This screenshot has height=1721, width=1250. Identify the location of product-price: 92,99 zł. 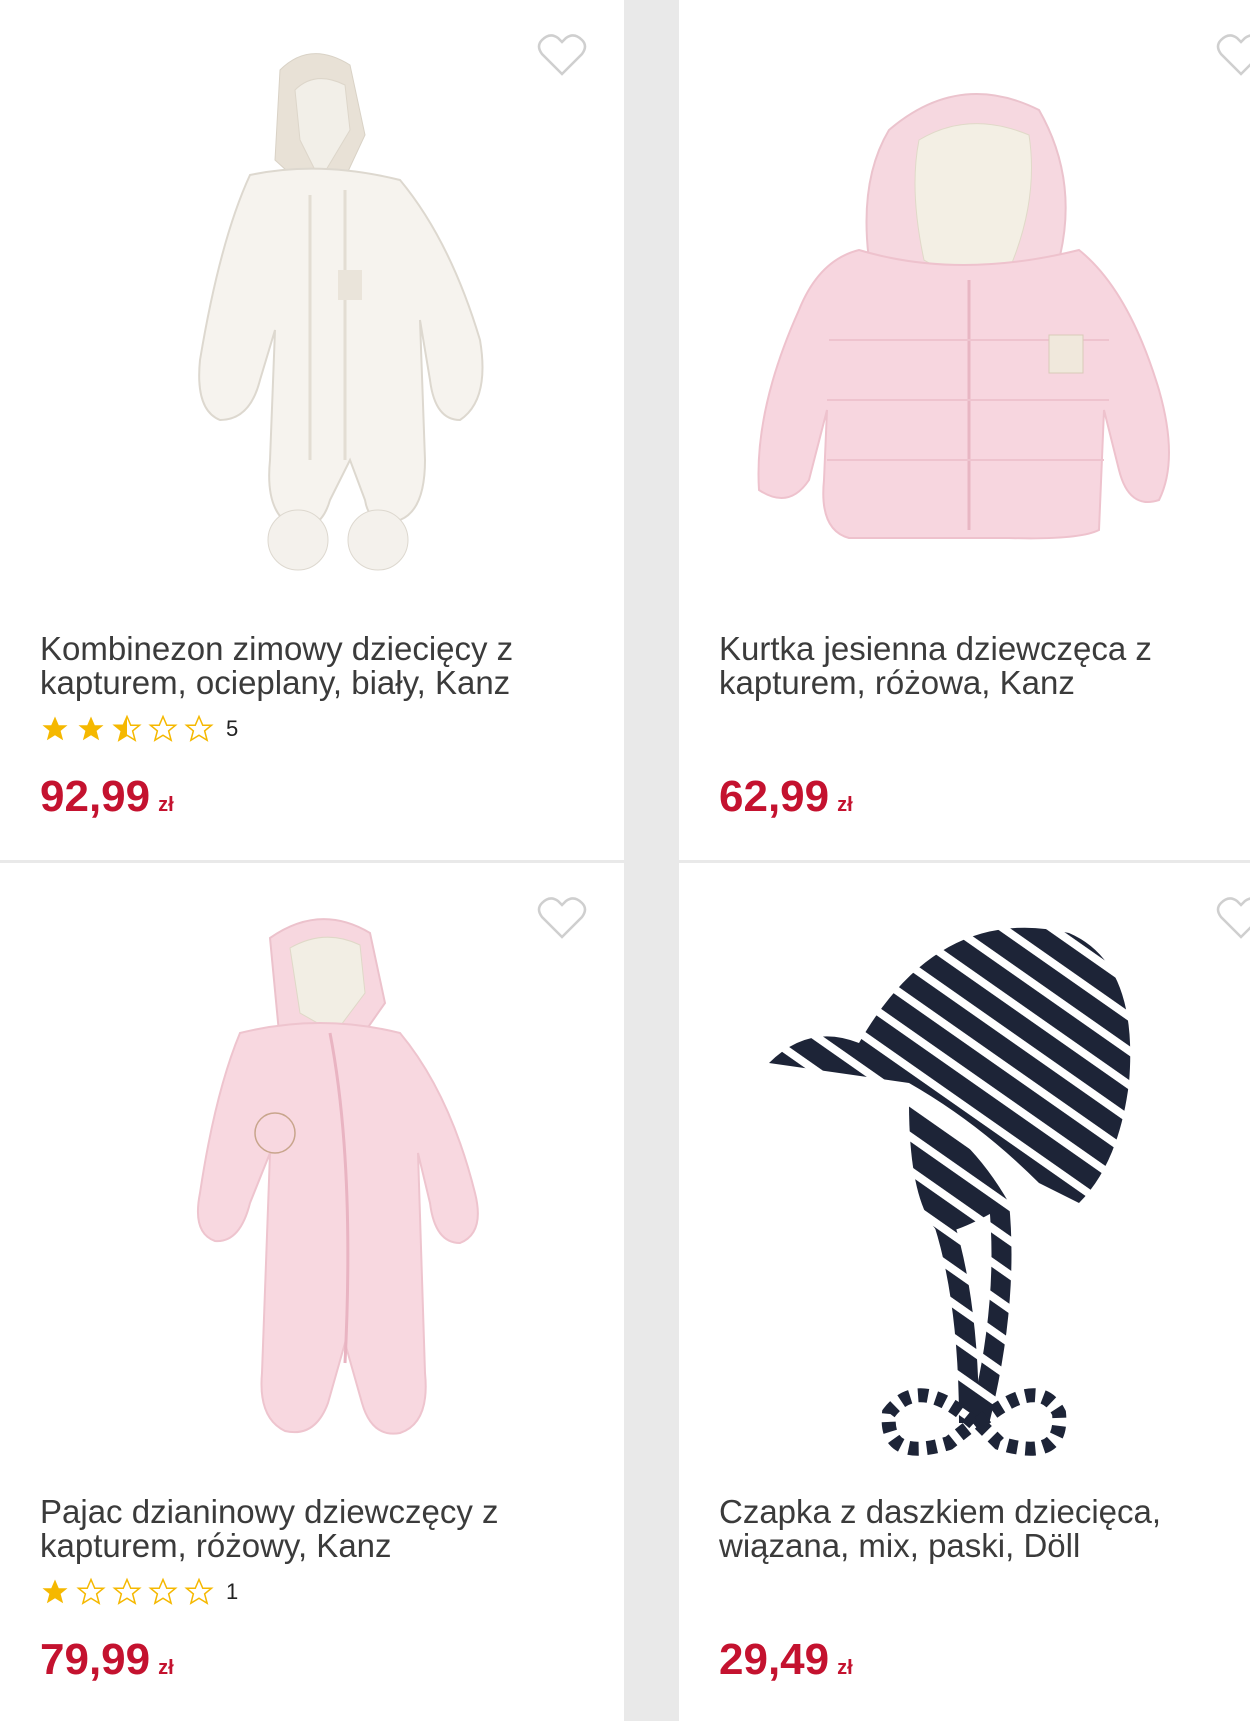
(107, 797).